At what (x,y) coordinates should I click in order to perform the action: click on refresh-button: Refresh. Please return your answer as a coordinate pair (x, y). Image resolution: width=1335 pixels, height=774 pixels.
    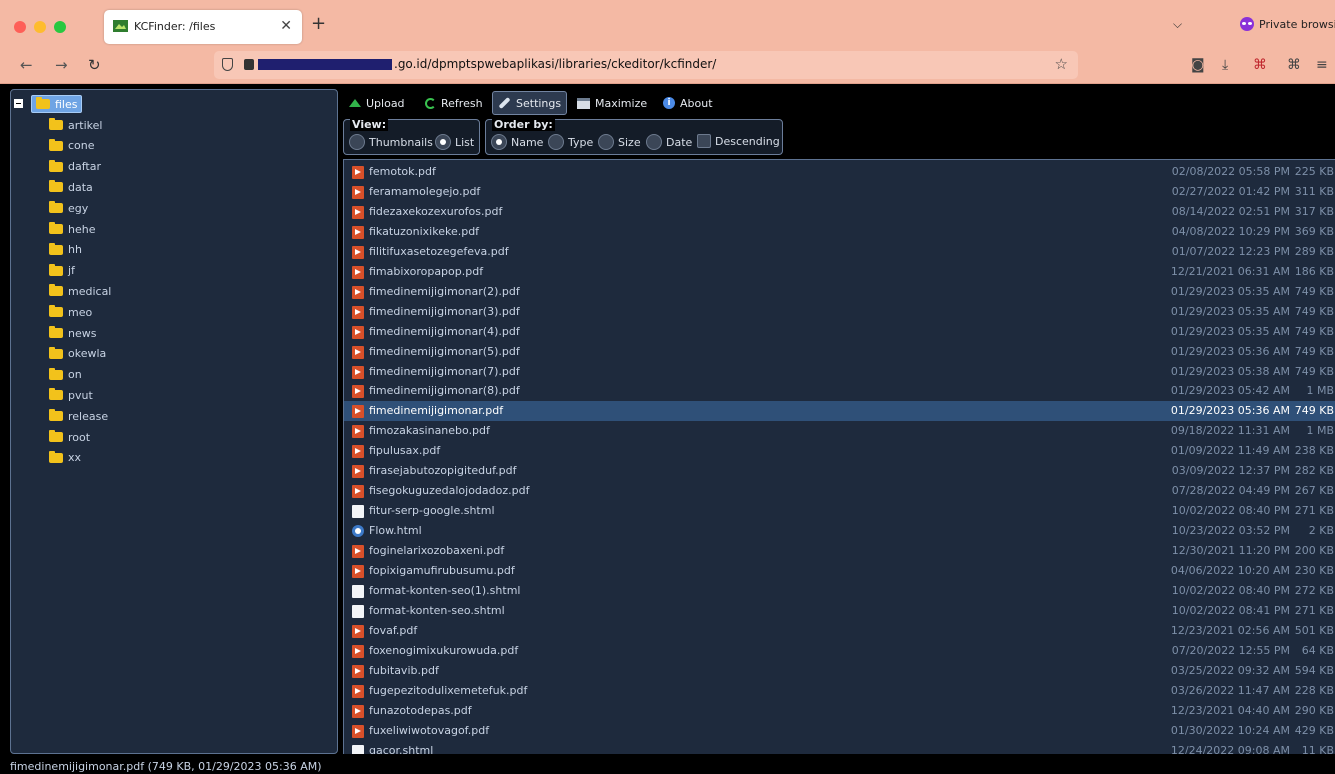
    Looking at the image, I should click on (454, 103).